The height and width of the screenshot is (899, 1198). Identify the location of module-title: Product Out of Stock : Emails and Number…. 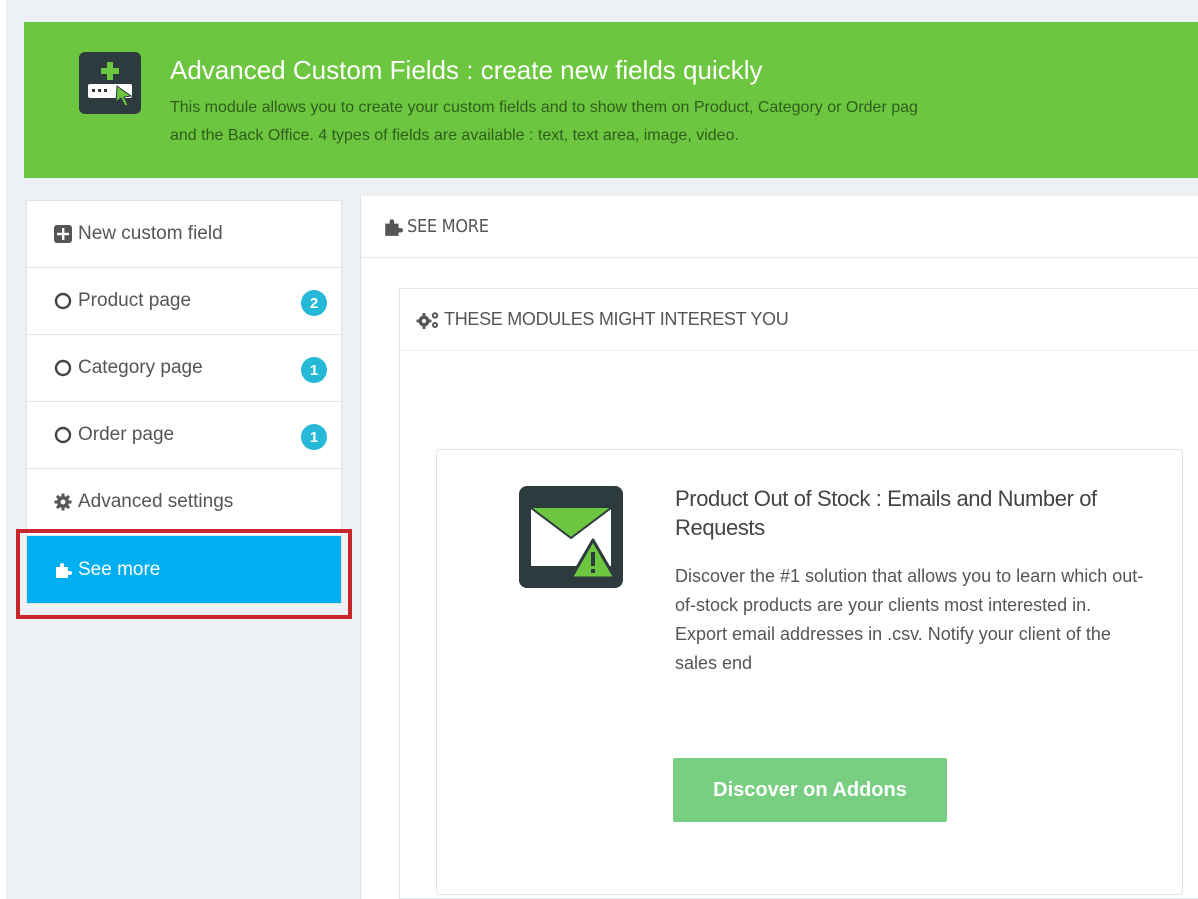
(886, 513).